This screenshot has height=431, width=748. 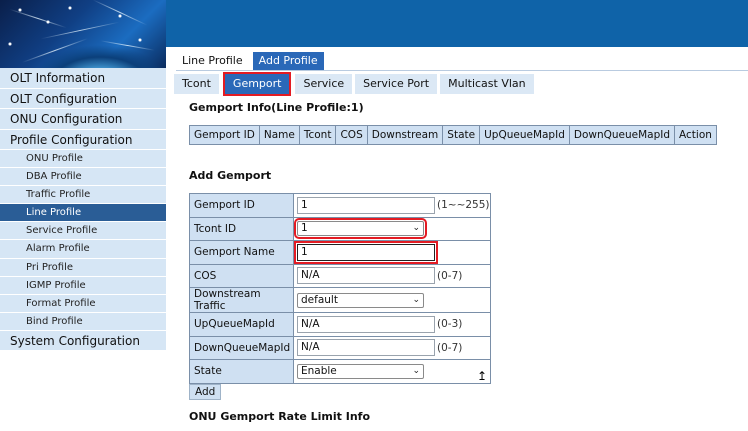 I want to click on column-header: DownQueueMapId, so click(x=622, y=135).